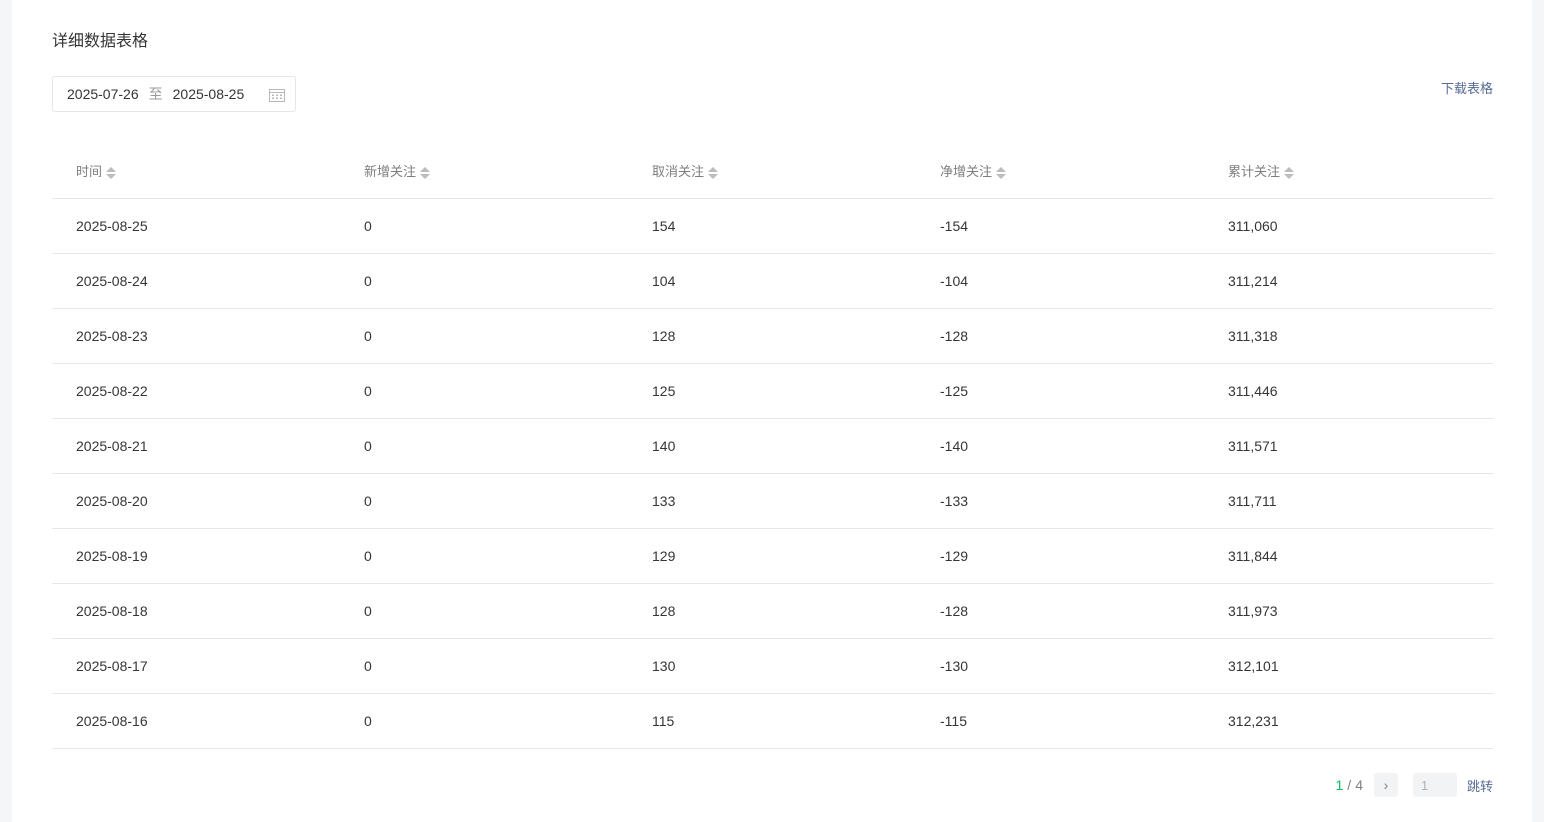 This screenshot has height=822, width=1544. Describe the element at coordinates (89, 172) in the screenshot. I see `column-header-label: 时间` at that location.